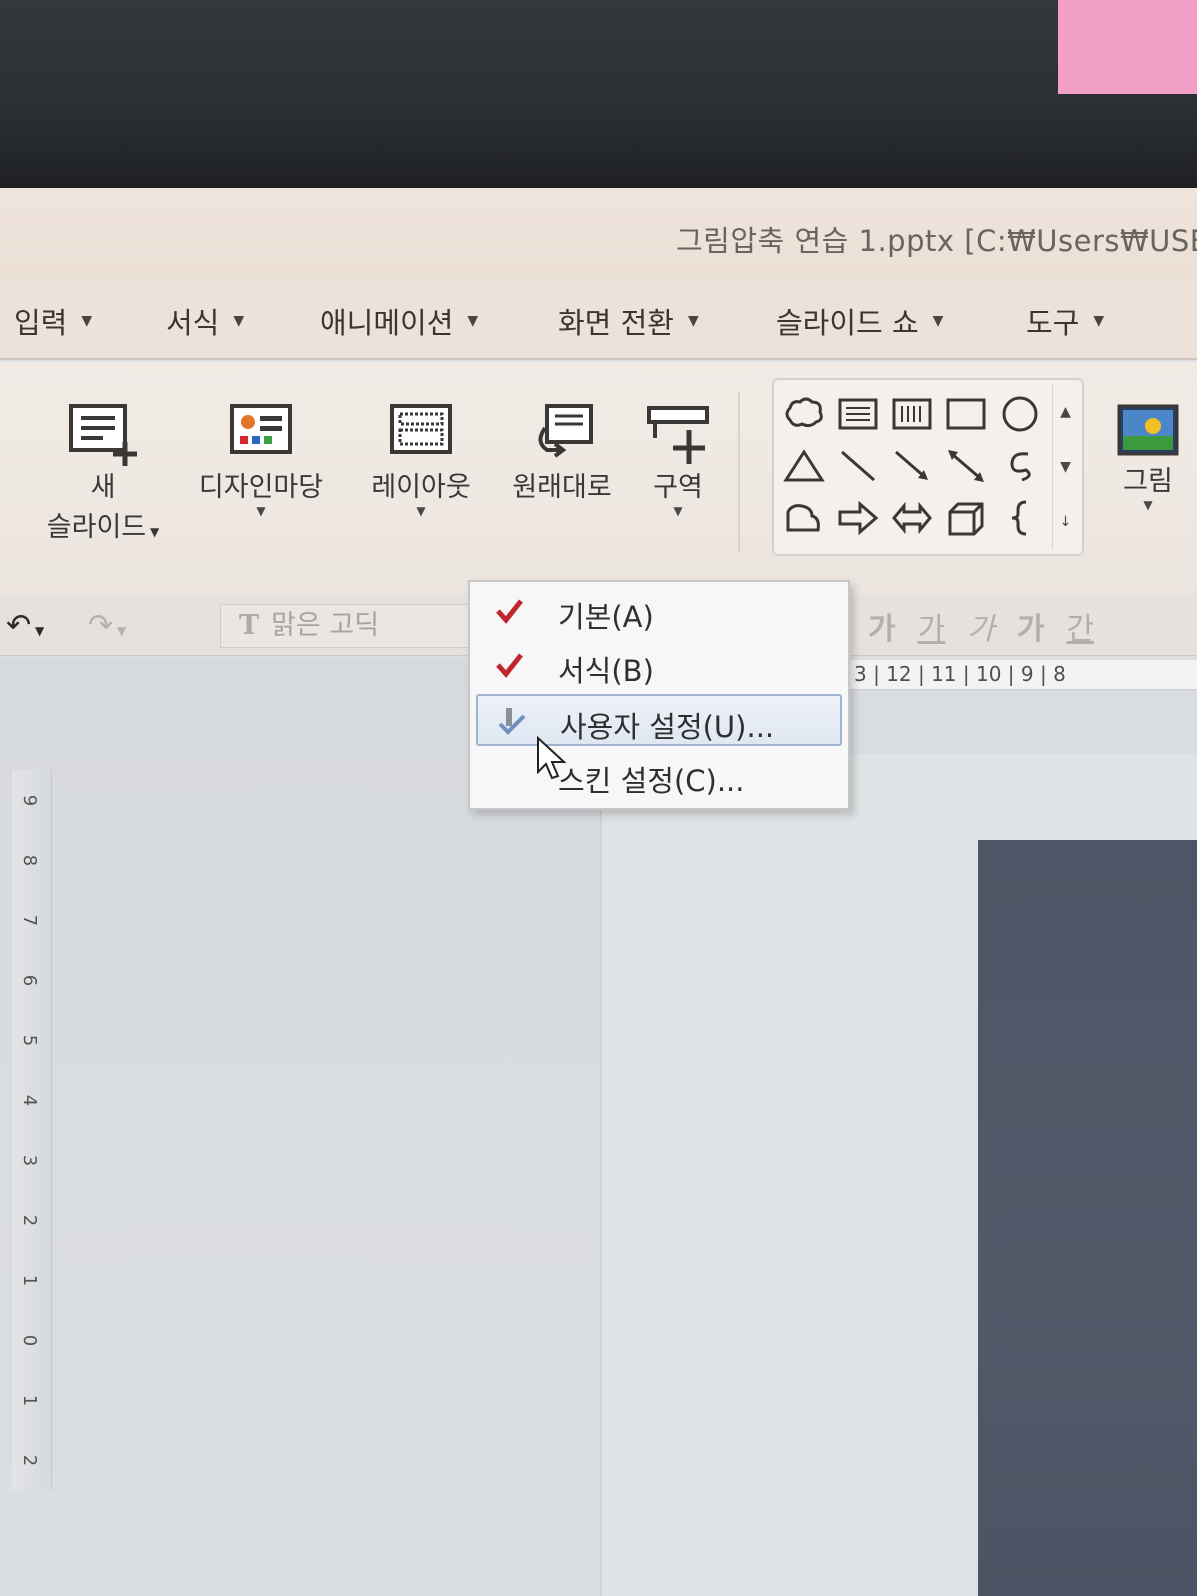 The width and height of the screenshot is (1197, 1596). Describe the element at coordinates (678, 460) in the screenshot. I see `section-button: 구역 ▼` at that location.